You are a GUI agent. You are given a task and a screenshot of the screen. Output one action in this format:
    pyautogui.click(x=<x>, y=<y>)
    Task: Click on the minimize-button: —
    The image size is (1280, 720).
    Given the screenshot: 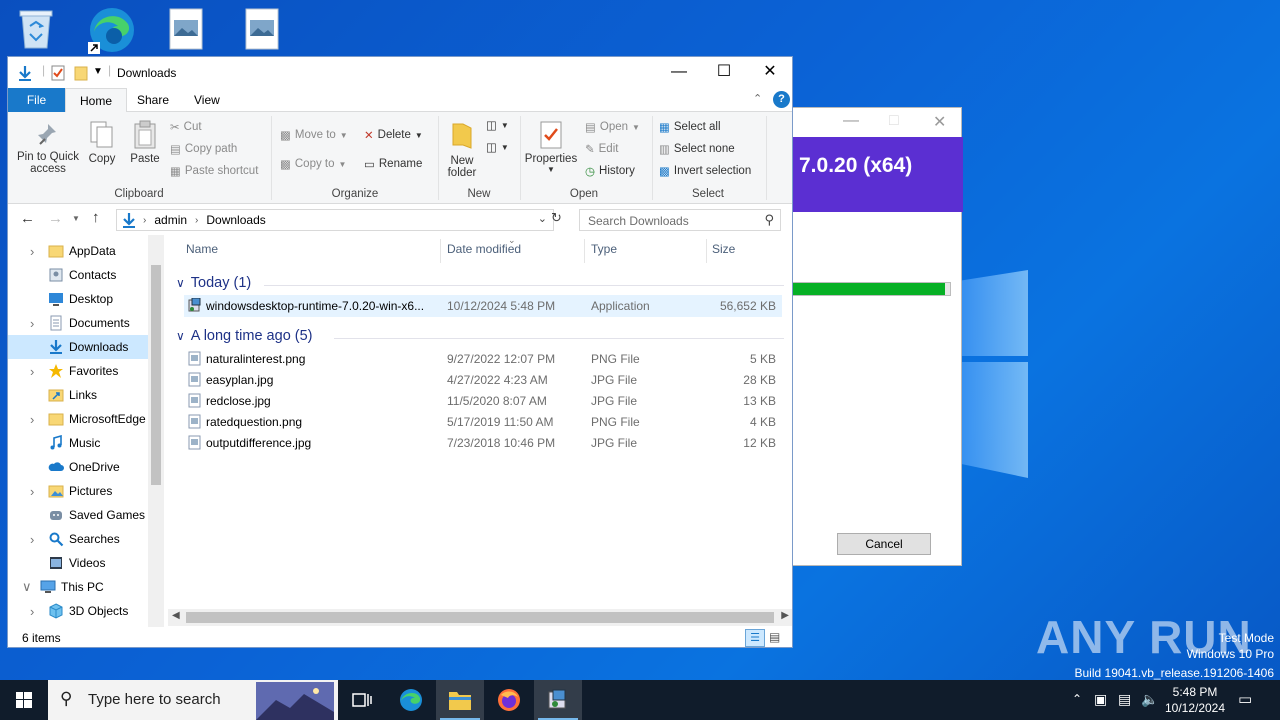 What is the action you would take?
    pyautogui.click(x=679, y=72)
    